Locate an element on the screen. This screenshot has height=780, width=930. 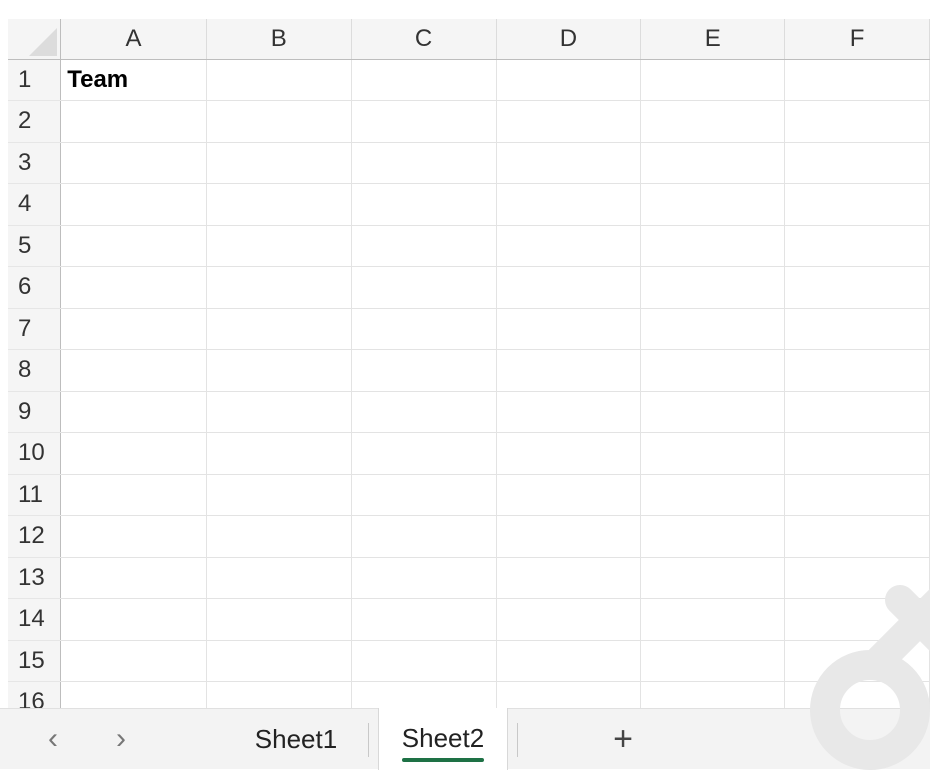
cell-e5 is located at coordinates (713, 246).